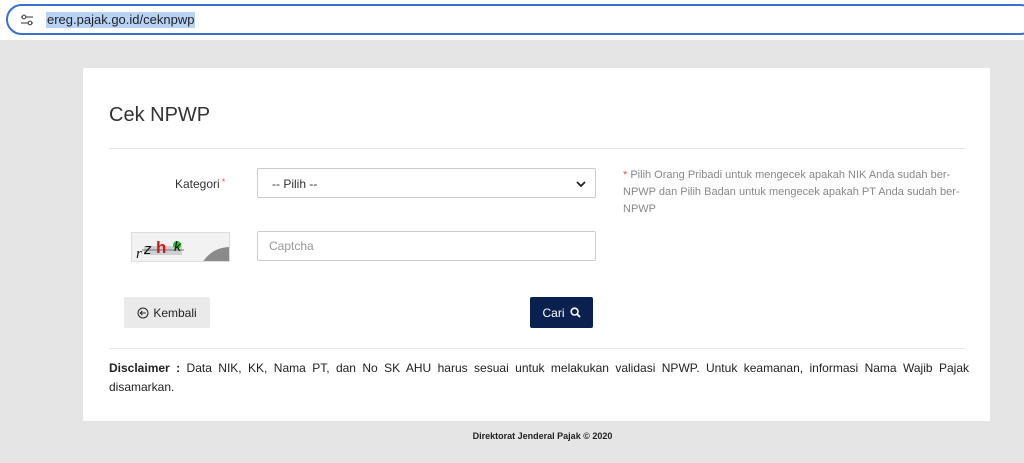 The image size is (1024, 463). I want to click on search-button: Cari, so click(561, 312).